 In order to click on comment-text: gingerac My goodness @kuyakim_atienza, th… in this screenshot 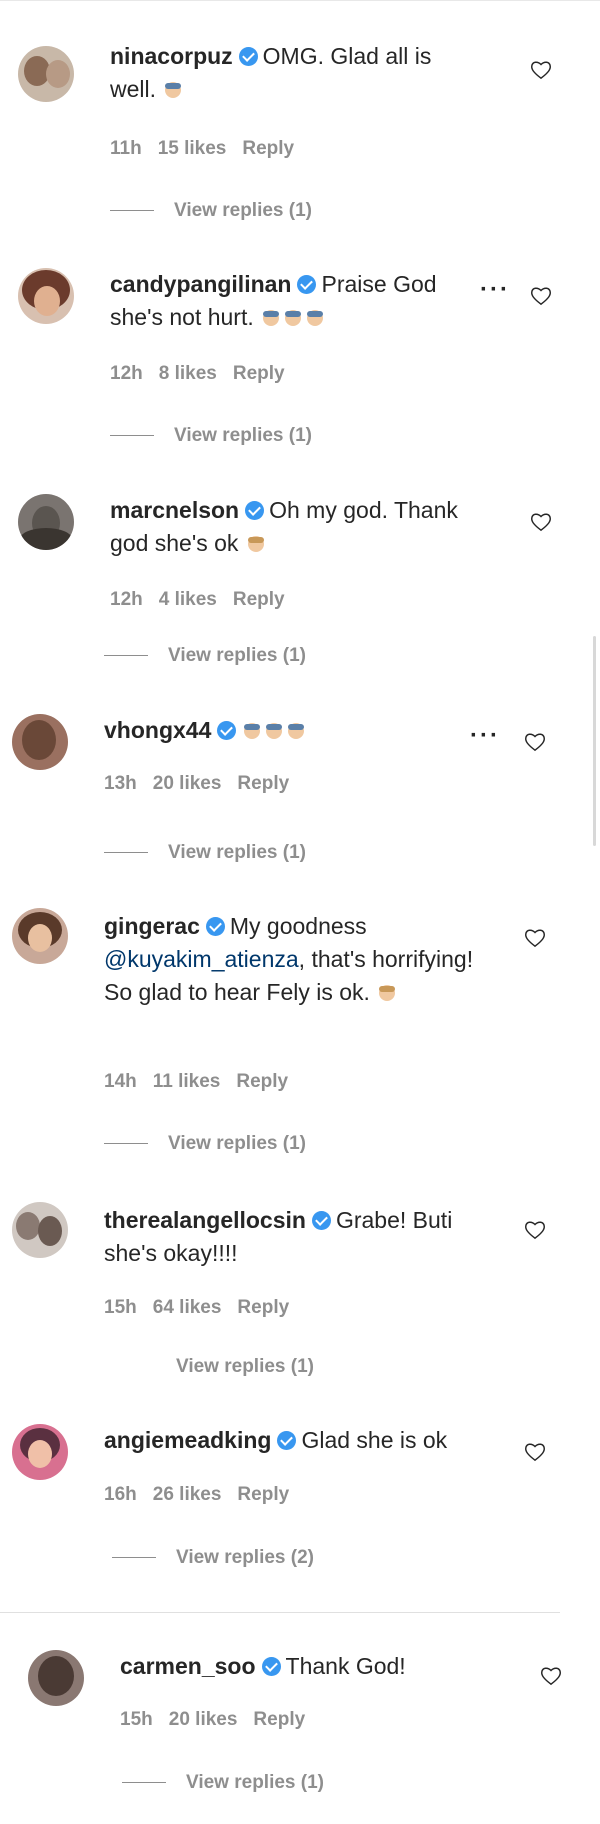, I will do `click(294, 959)`.